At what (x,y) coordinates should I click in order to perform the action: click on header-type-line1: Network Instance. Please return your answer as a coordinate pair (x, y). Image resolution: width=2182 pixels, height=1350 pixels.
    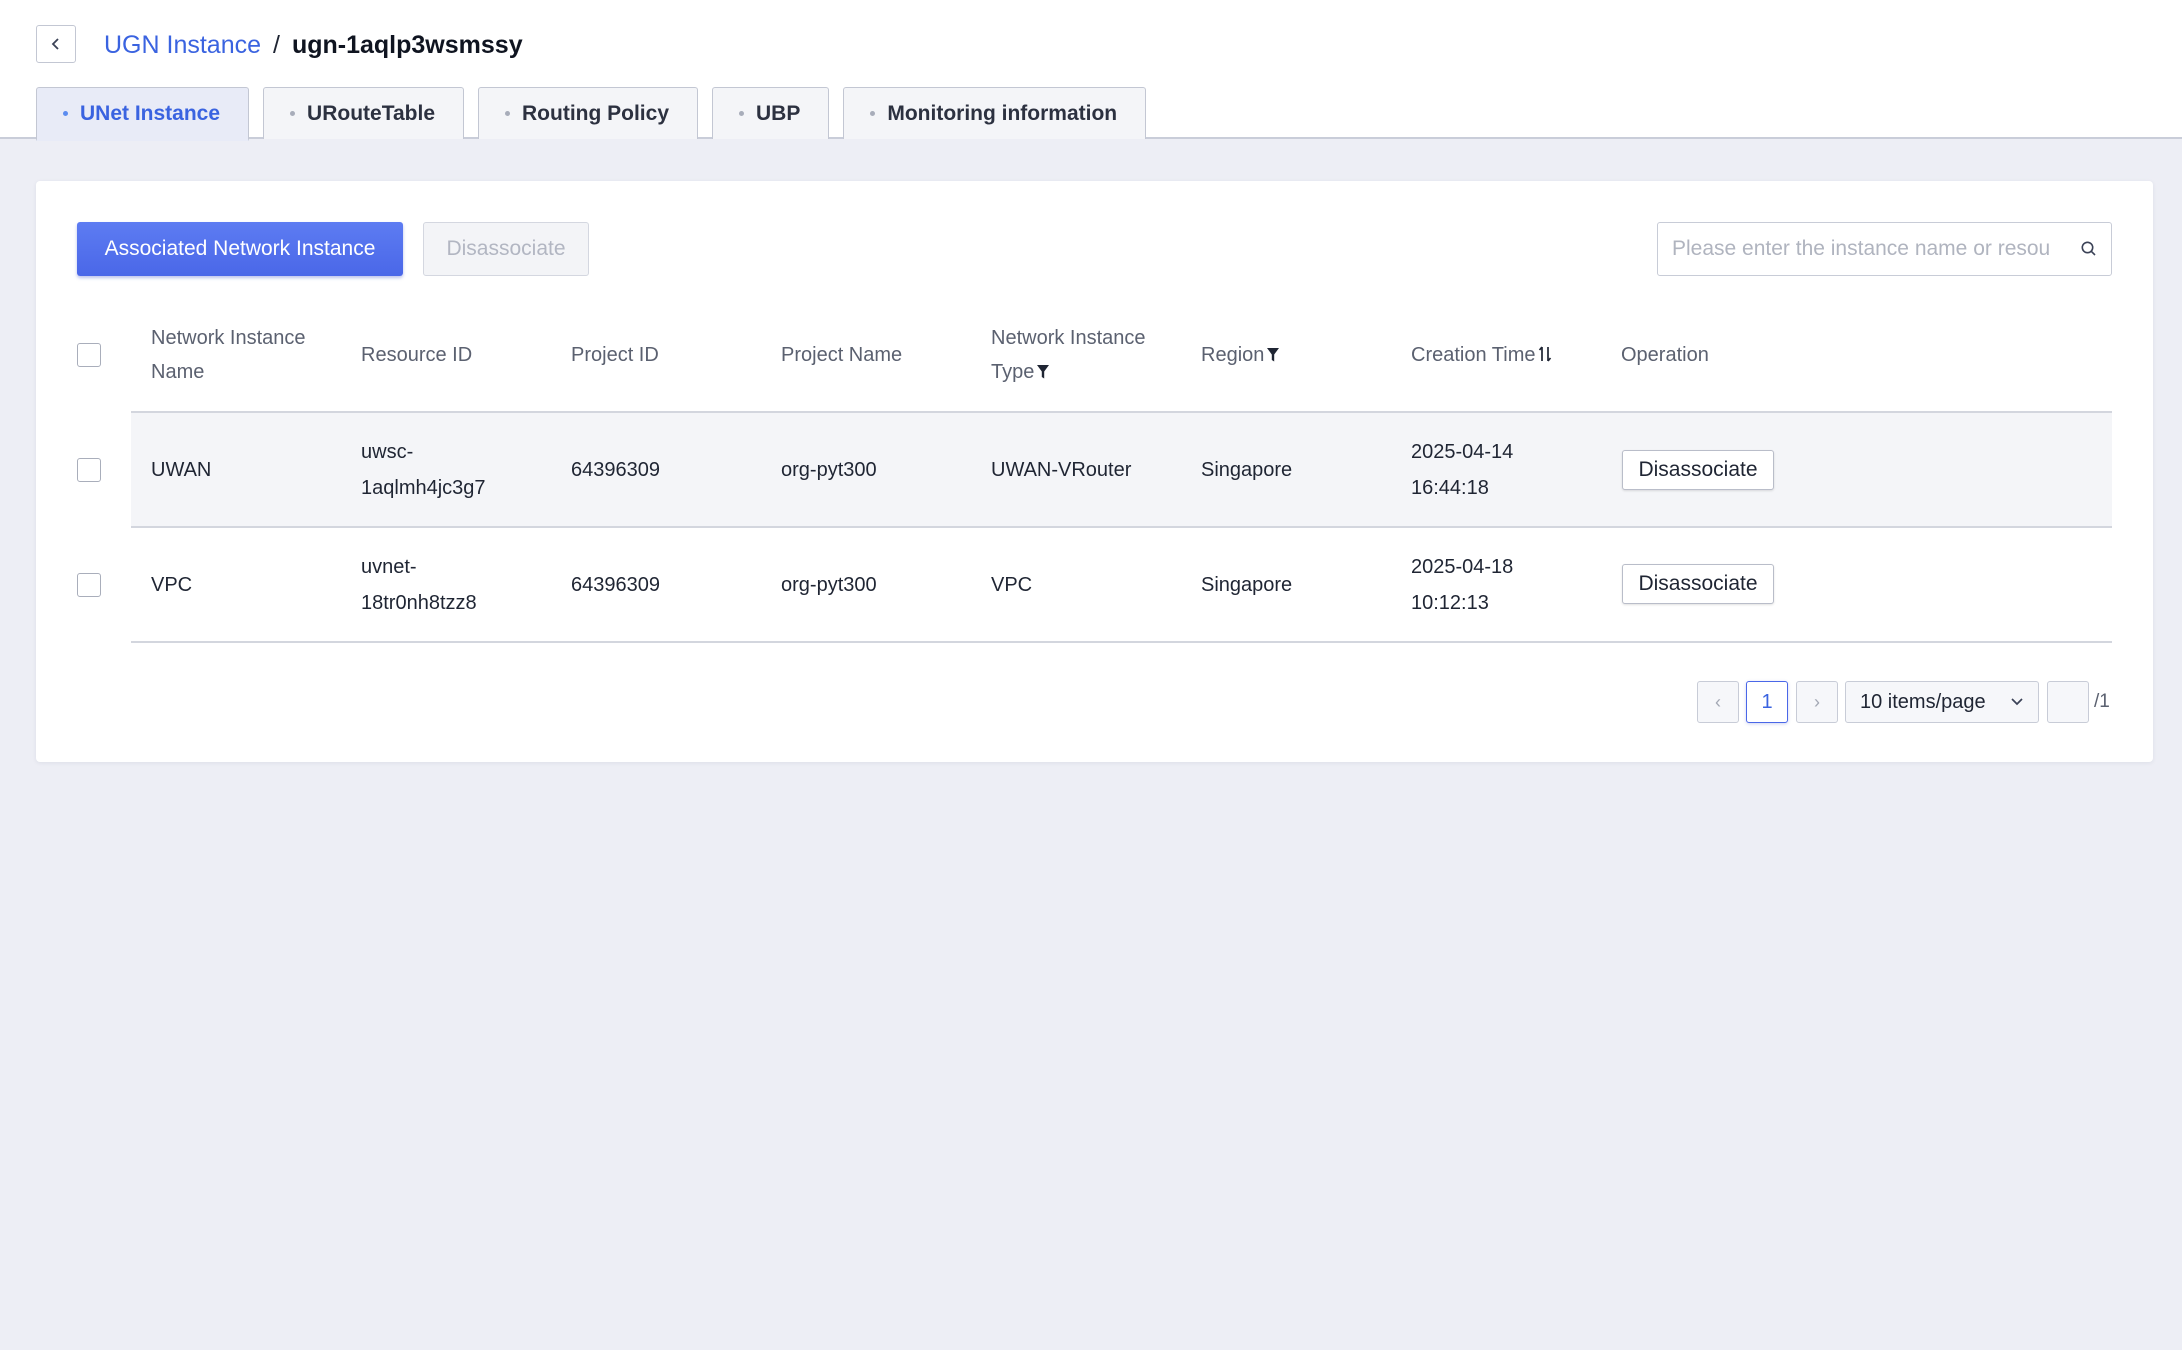
    Looking at the image, I should click on (1068, 338).